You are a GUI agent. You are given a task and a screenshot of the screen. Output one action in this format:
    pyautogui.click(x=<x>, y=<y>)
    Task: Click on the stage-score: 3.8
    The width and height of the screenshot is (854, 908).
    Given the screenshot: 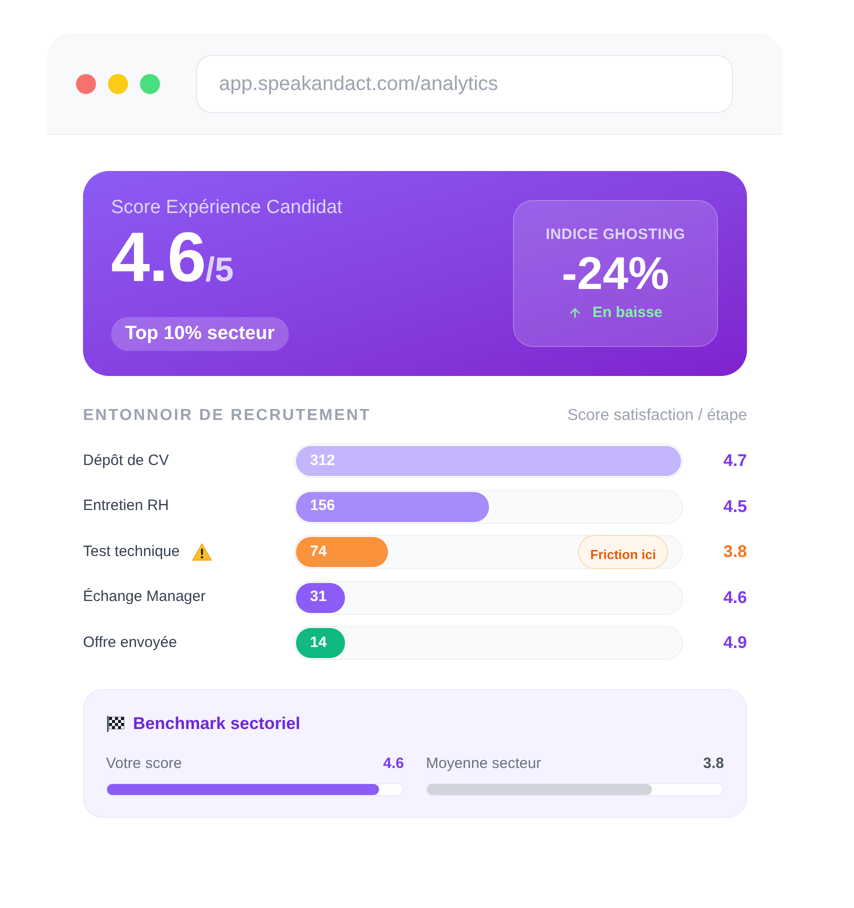 What is the action you would take?
    pyautogui.click(x=734, y=552)
    